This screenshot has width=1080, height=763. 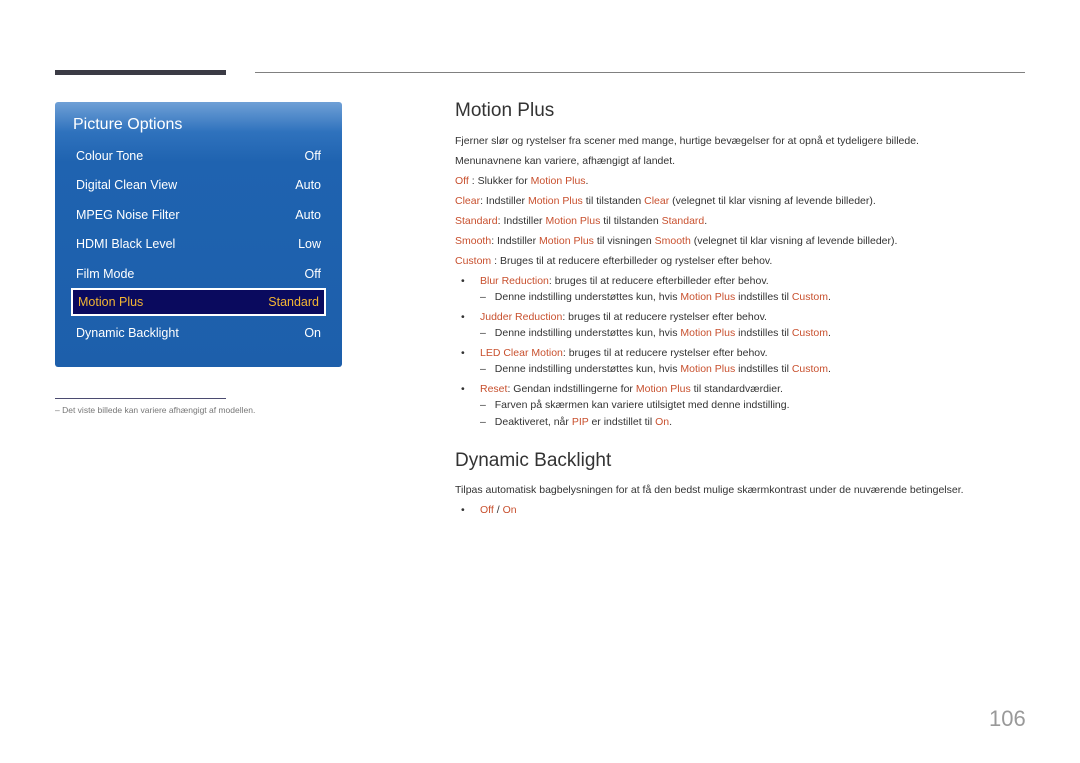 What do you see at coordinates (468, 201) in the screenshot?
I see `option-key: Clear` at bounding box center [468, 201].